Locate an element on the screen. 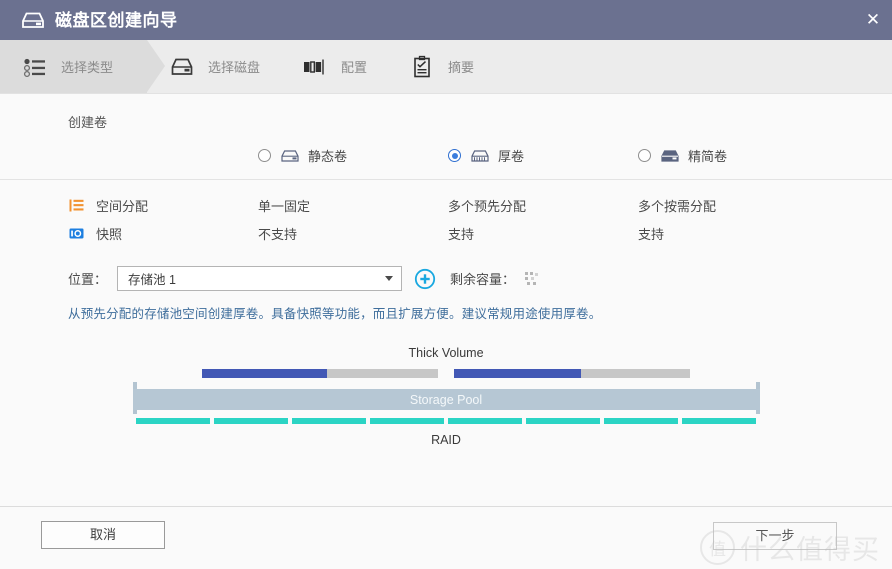 Image resolution: width=892 pixels, height=569 pixels. cancel-button: 取消 is located at coordinates (103, 535).